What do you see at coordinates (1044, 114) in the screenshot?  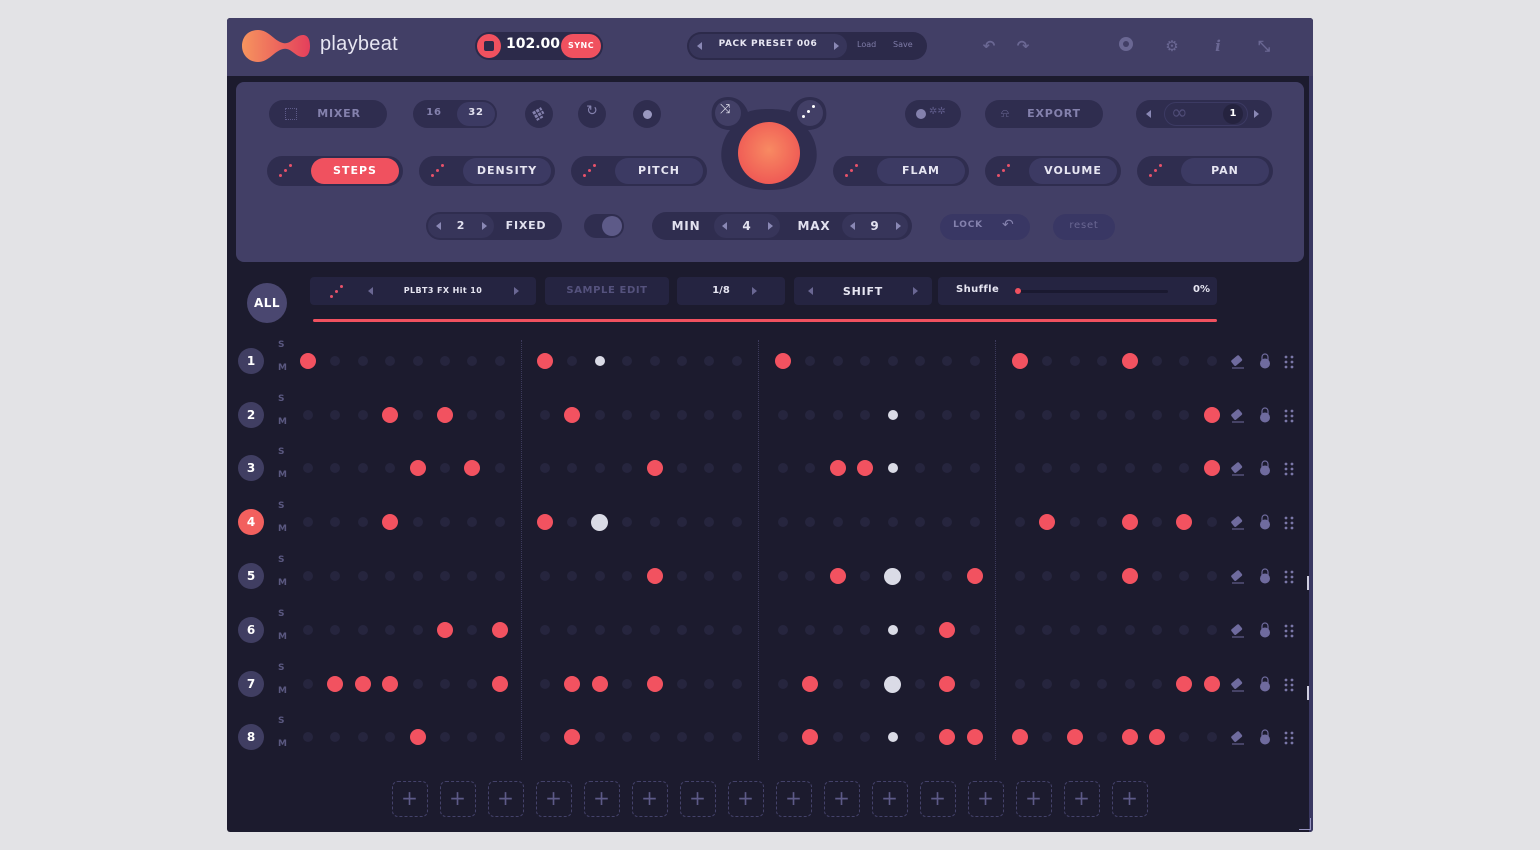 I see `export-button: ⍾ EXPORT` at bounding box center [1044, 114].